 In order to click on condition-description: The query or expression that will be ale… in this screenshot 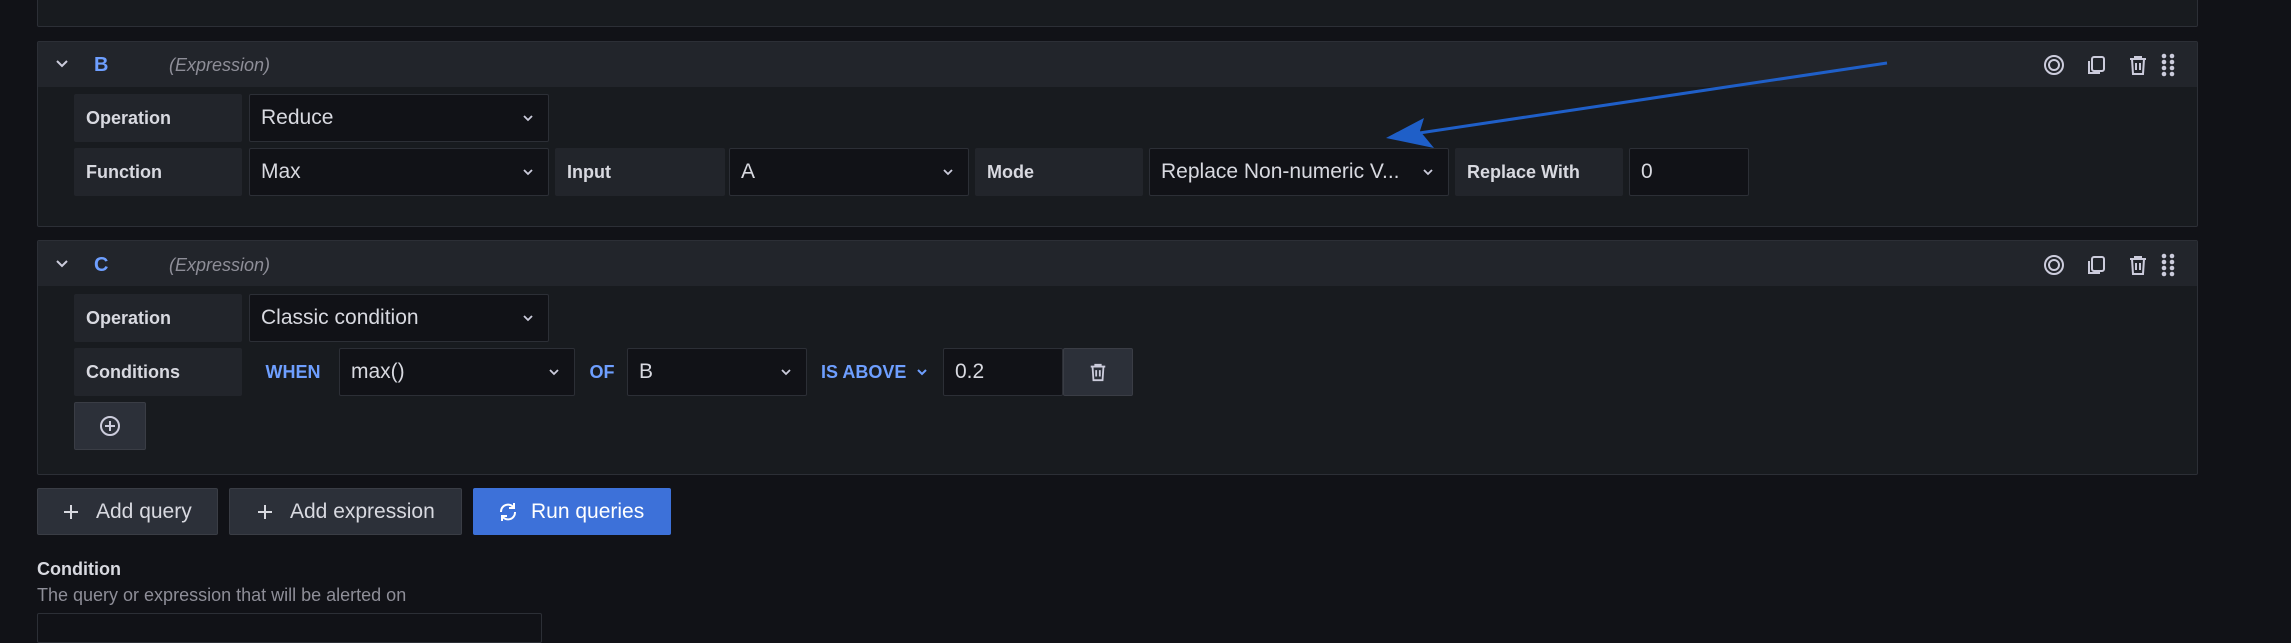, I will do `click(222, 595)`.